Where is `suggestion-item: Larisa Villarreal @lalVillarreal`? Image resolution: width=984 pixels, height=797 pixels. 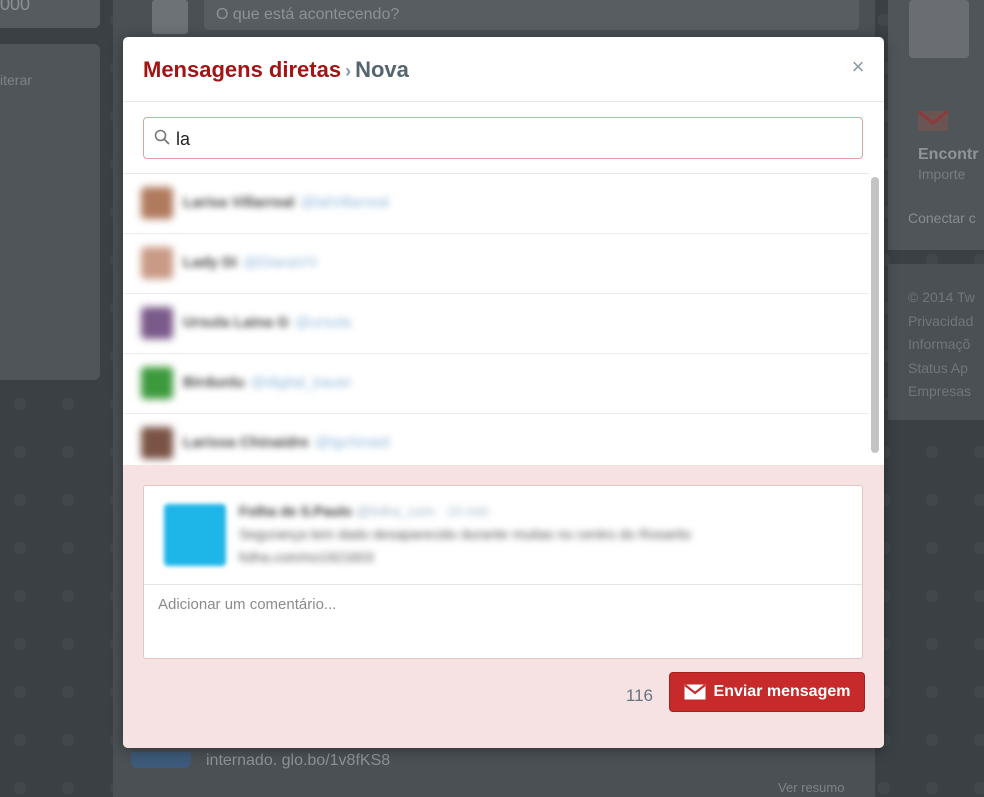
suggestion-item: Larisa Villarreal @lalVillarreal is located at coordinates (496, 204).